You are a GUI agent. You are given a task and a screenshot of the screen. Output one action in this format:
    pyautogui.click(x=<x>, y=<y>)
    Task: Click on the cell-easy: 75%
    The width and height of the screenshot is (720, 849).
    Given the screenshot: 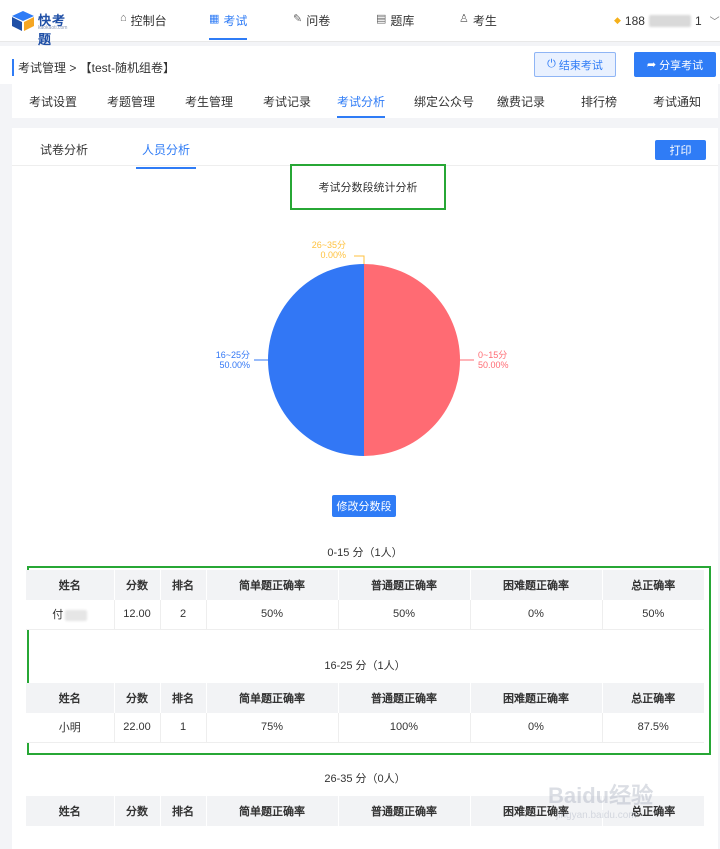 What is the action you would take?
    pyautogui.click(x=272, y=728)
    